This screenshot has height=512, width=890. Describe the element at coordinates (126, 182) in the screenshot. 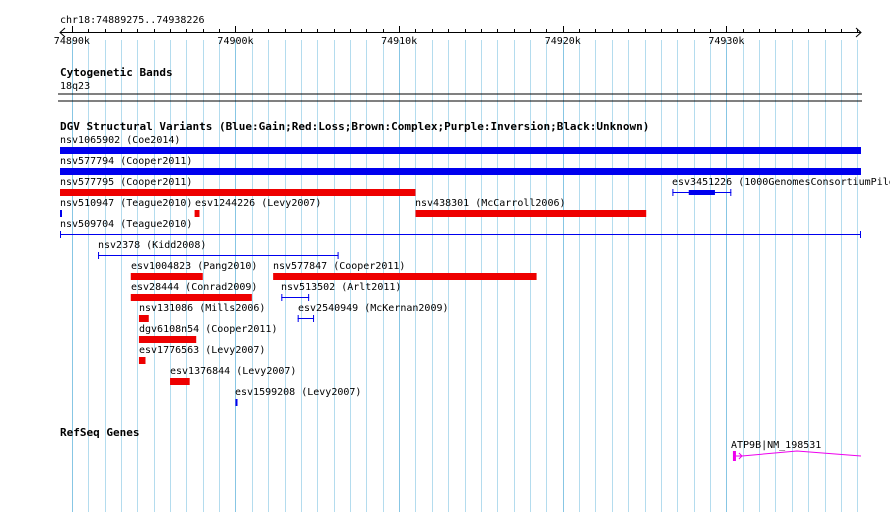

I see `sv-feature-label: nsv577795 (Cooper2011)` at that location.